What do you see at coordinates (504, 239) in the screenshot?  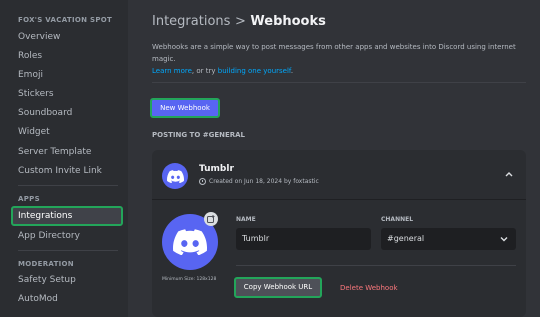 I see `chevron-down-icon` at bounding box center [504, 239].